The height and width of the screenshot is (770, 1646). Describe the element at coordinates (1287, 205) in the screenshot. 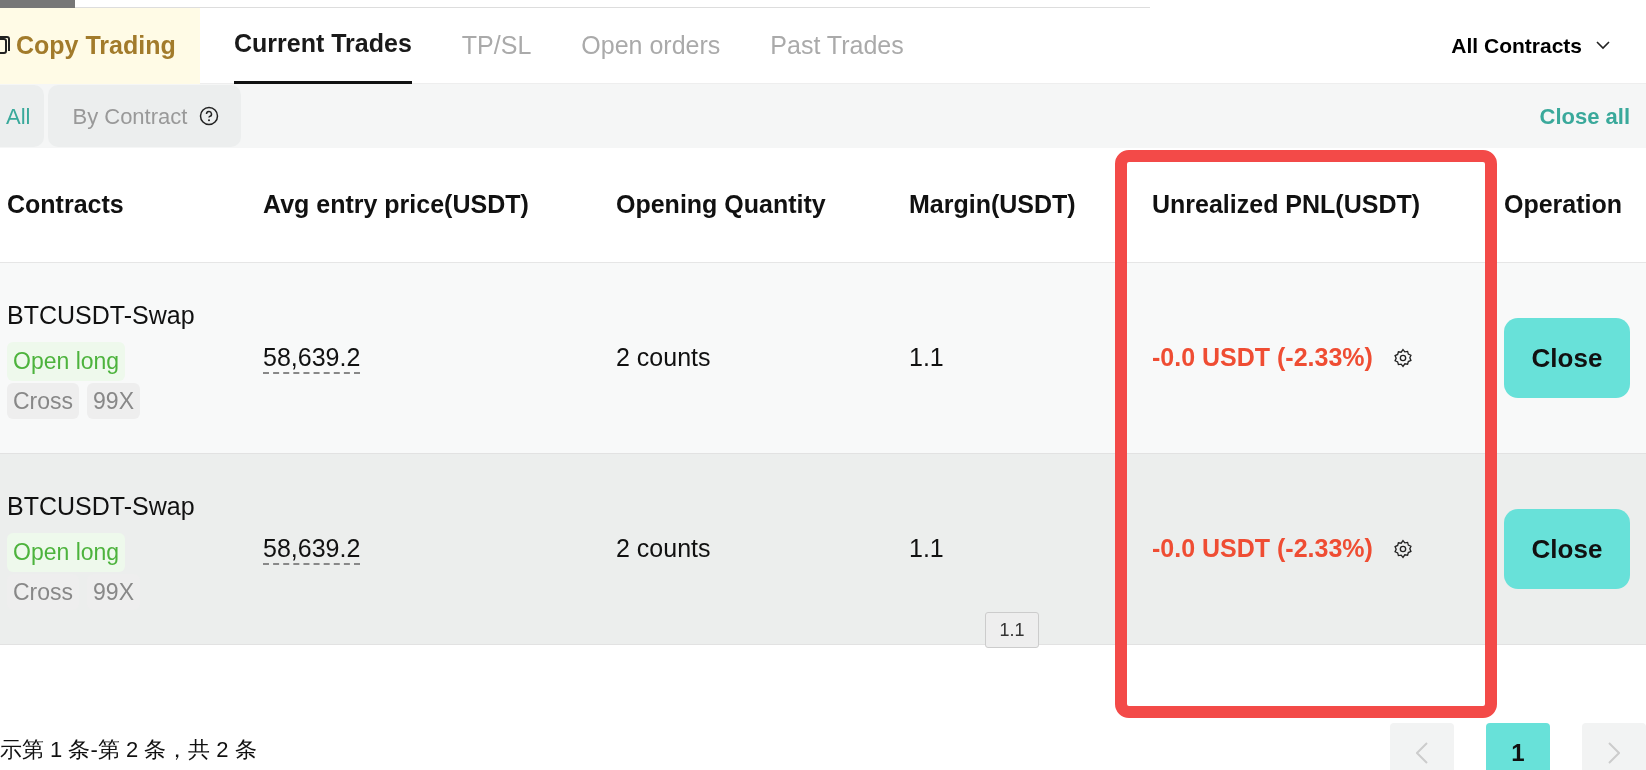

I see `column-header: Unrealized PNL(USDT)` at that location.